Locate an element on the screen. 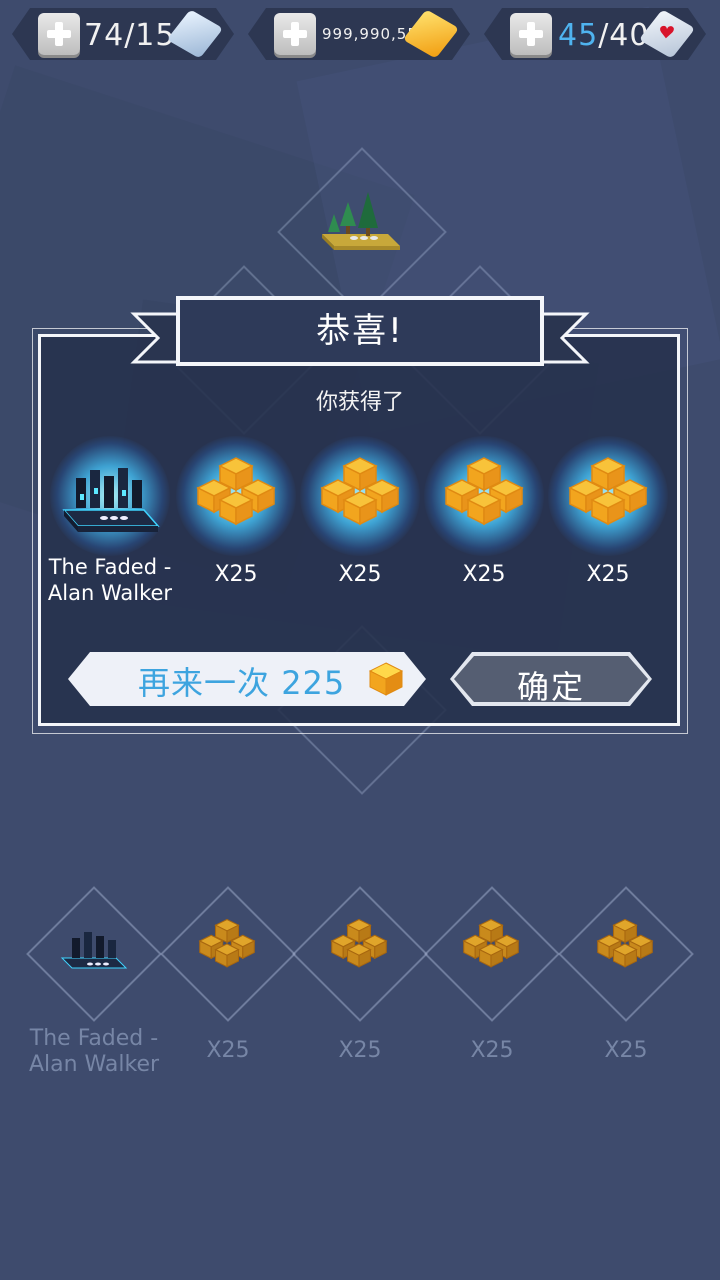 The height and width of the screenshot is (1280, 720). lives-counter: 45/40 is located at coordinates (595, 34).